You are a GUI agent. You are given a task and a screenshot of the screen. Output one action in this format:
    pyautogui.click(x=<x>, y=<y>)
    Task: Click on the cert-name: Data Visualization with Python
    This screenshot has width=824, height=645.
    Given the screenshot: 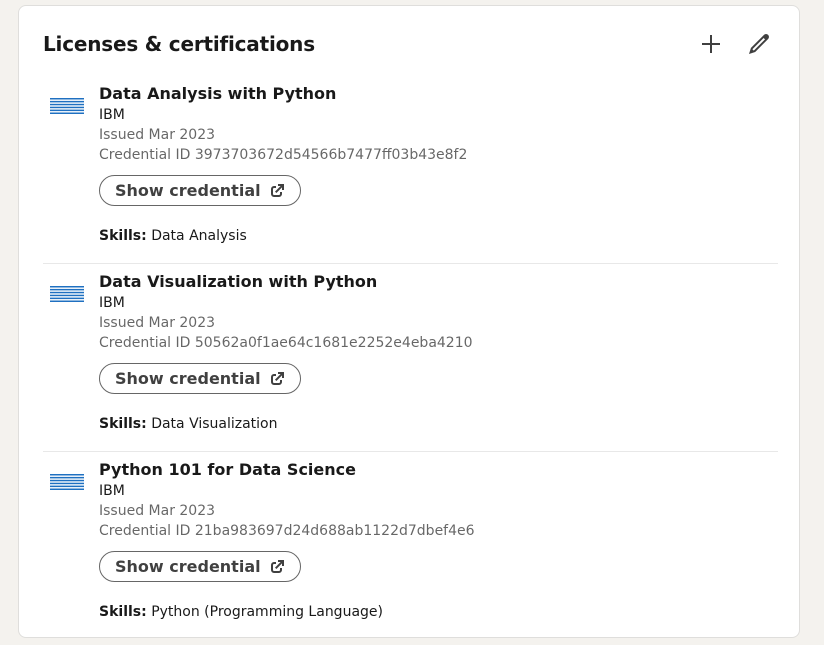 What is the action you would take?
    pyautogui.click(x=438, y=282)
    